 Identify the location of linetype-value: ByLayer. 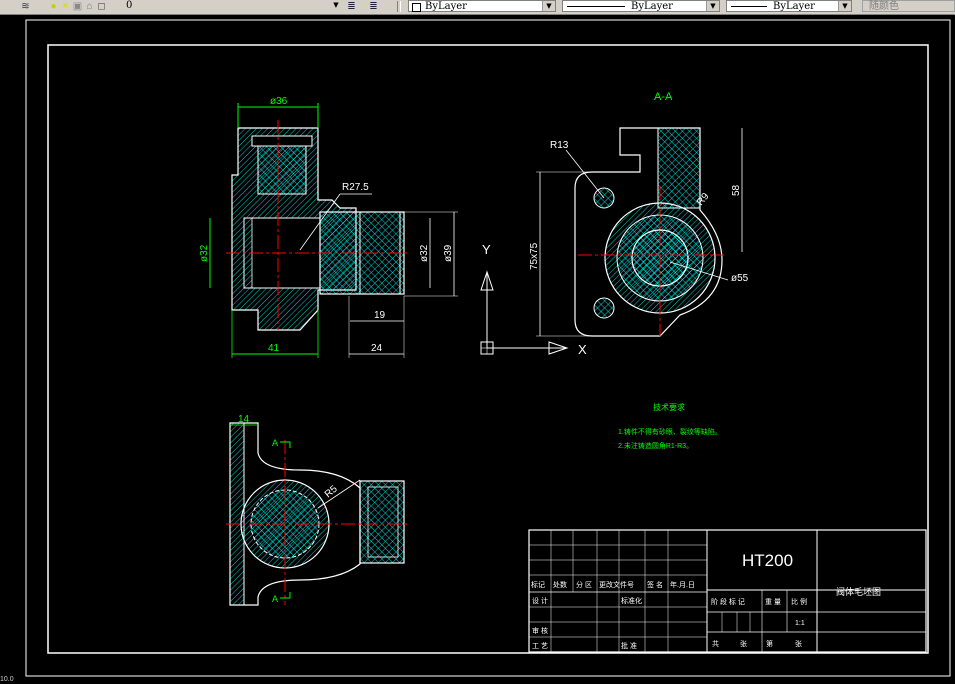
(652, 6).